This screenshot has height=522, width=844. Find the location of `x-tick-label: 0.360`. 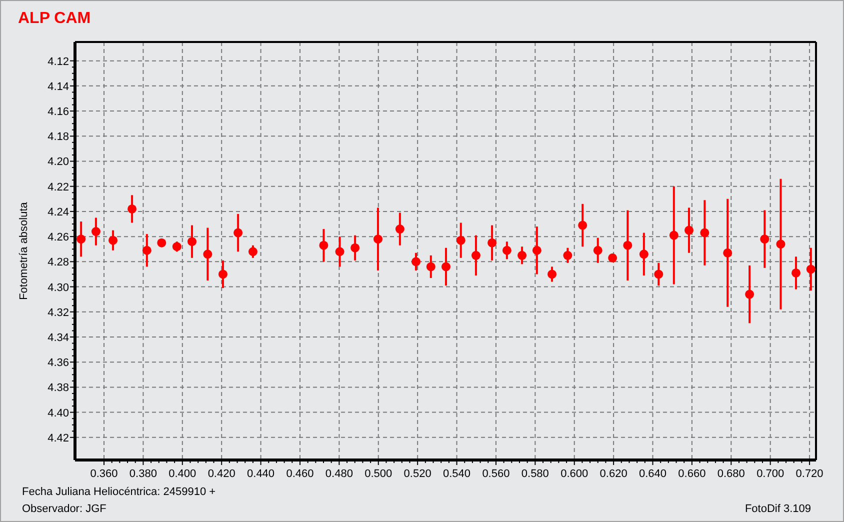

x-tick-label: 0.360 is located at coordinates (104, 474).